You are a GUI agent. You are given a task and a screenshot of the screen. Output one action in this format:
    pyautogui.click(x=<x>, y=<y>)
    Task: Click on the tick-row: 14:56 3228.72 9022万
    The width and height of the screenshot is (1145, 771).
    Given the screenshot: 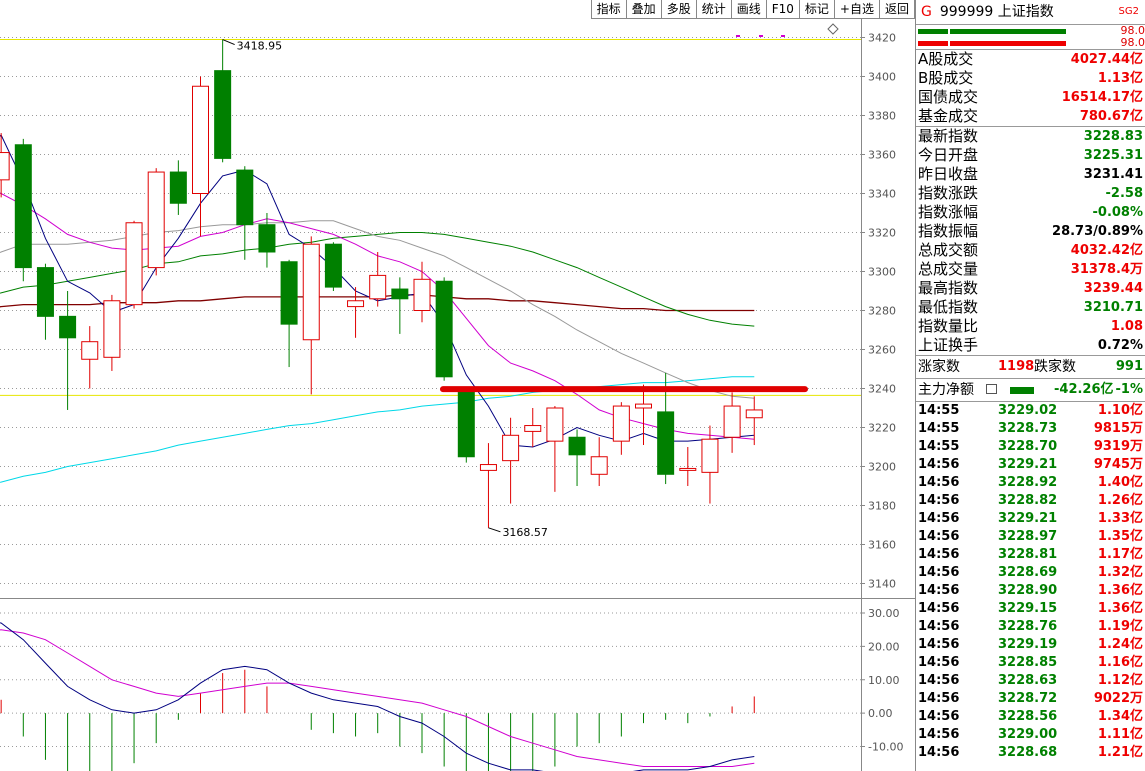 What is the action you would take?
    pyautogui.click(x=1030, y=699)
    